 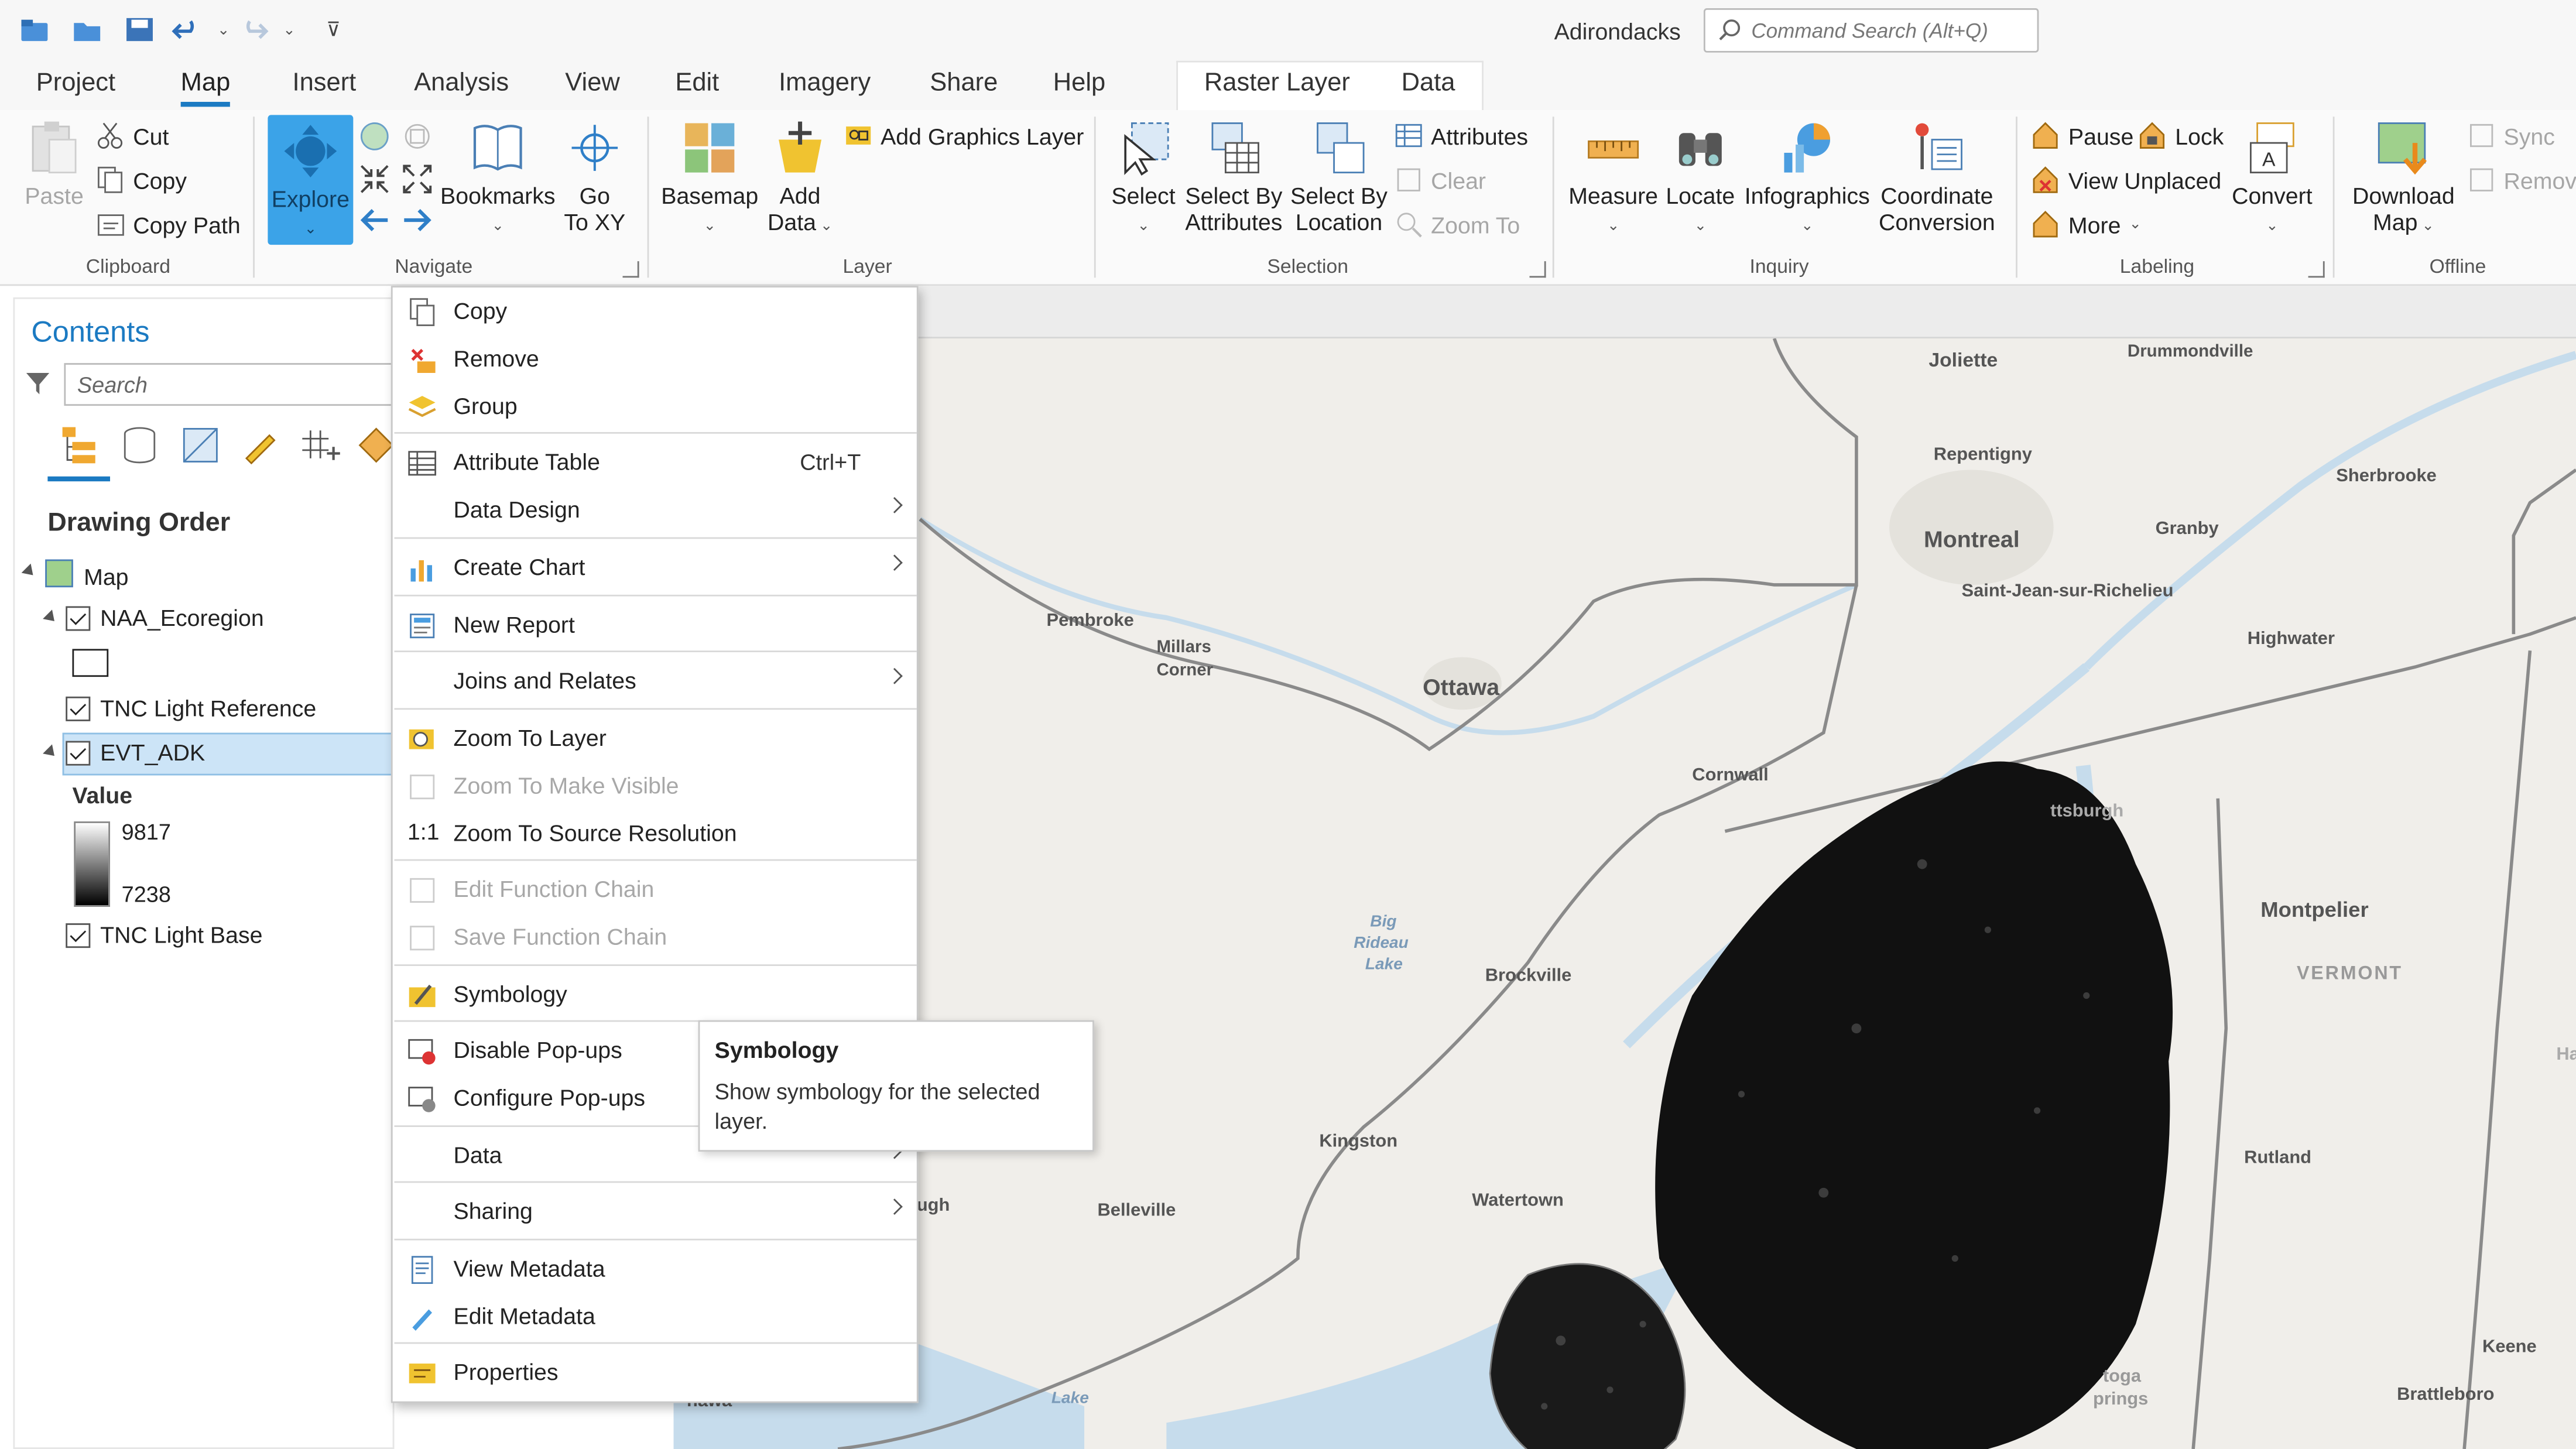 I want to click on naa-visibility-checkbox, so click(x=78, y=618).